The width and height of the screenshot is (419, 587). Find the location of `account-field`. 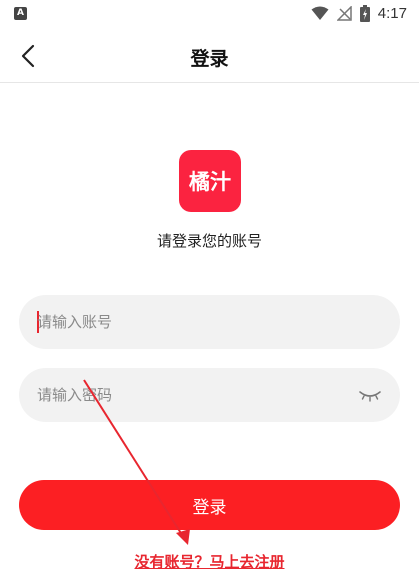

account-field is located at coordinates (209, 322).